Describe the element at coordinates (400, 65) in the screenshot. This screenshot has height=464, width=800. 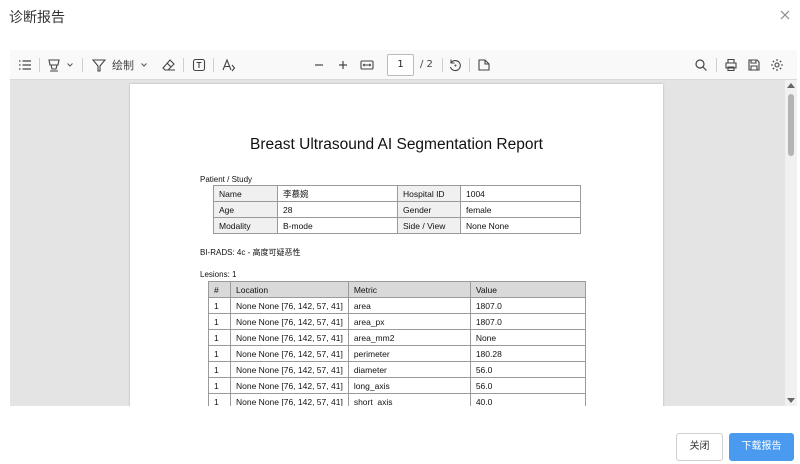
I see `page-number-input: 1` at that location.